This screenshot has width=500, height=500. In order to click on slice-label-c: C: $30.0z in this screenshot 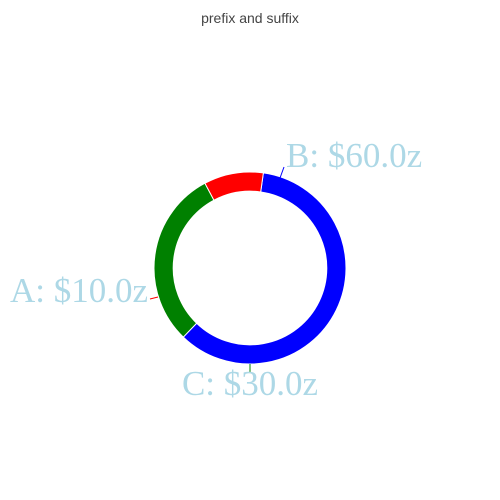, I will do `click(250, 383)`.